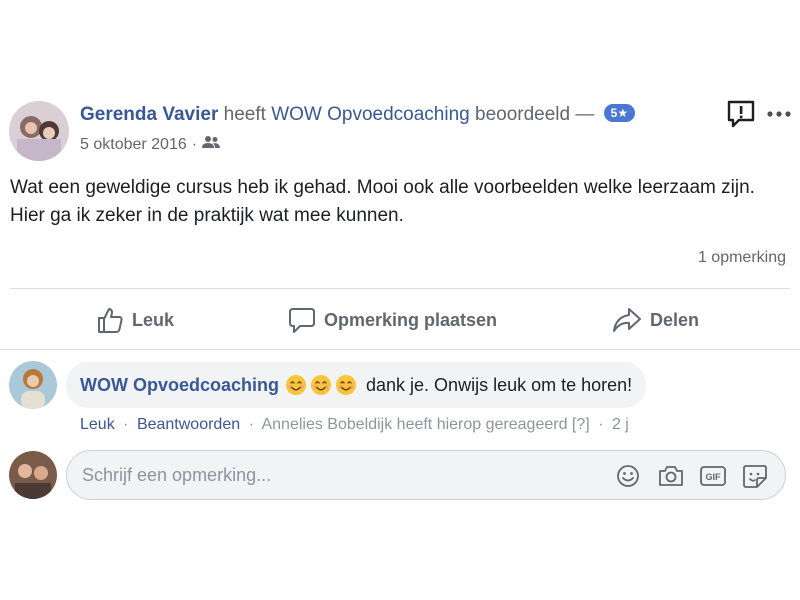 Image resolution: width=800 pixels, height=600 pixels. I want to click on emoji-group, so click(322, 385).